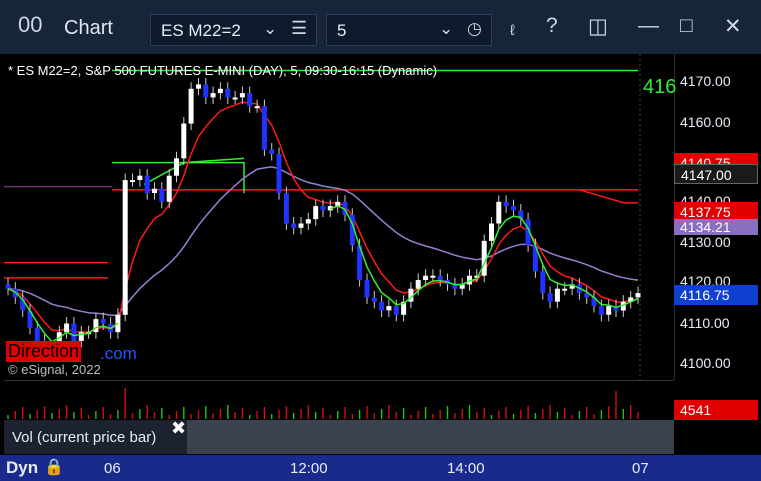 Image resolution: width=761 pixels, height=481 pixels. What do you see at coordinates (705, 81) in the screenshot?
I see `price-label-4170: 4170.00` at bounding box center [705, 81].